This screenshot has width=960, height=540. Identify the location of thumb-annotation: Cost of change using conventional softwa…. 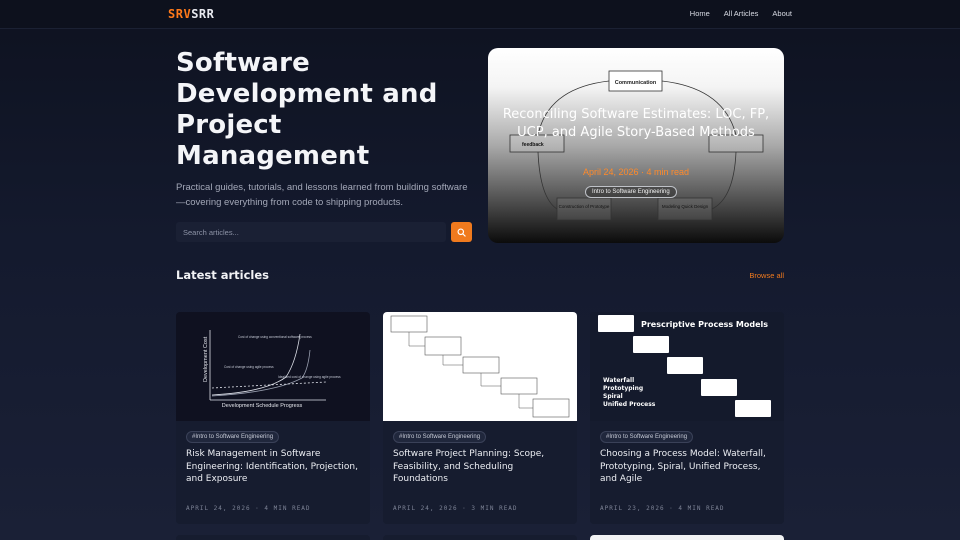
(275, 337).